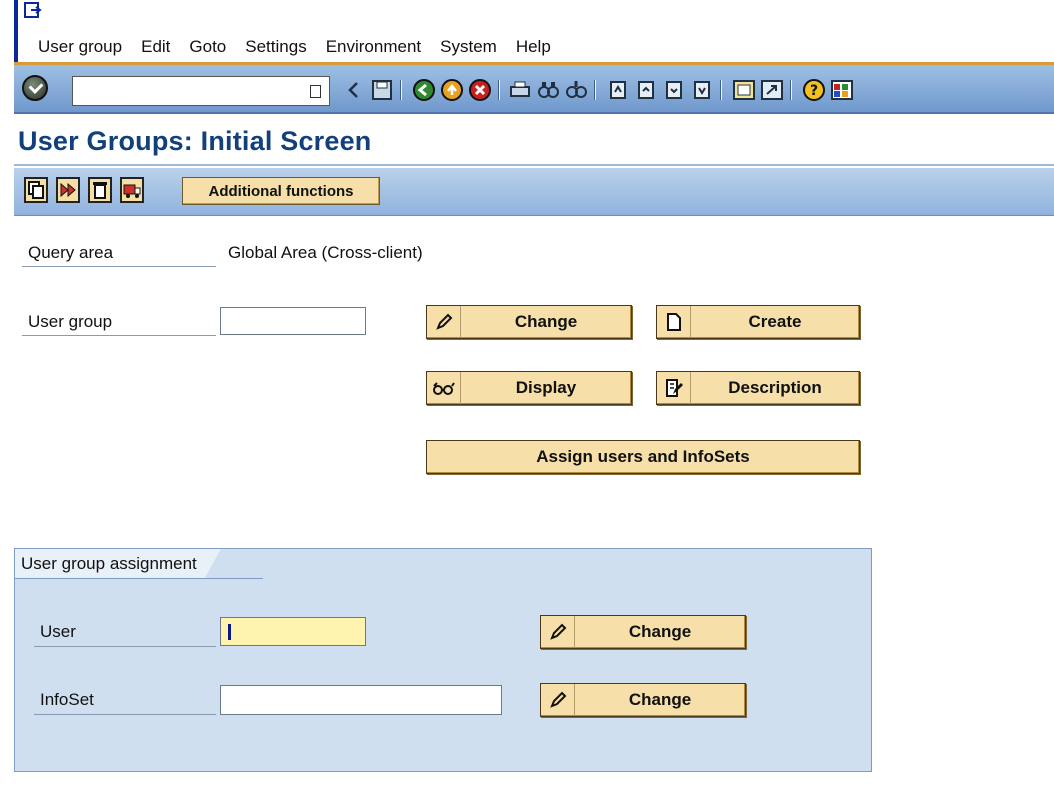 This screenshot has width=1054, height=795. I want to click on user-label: User, so click(58, 631).